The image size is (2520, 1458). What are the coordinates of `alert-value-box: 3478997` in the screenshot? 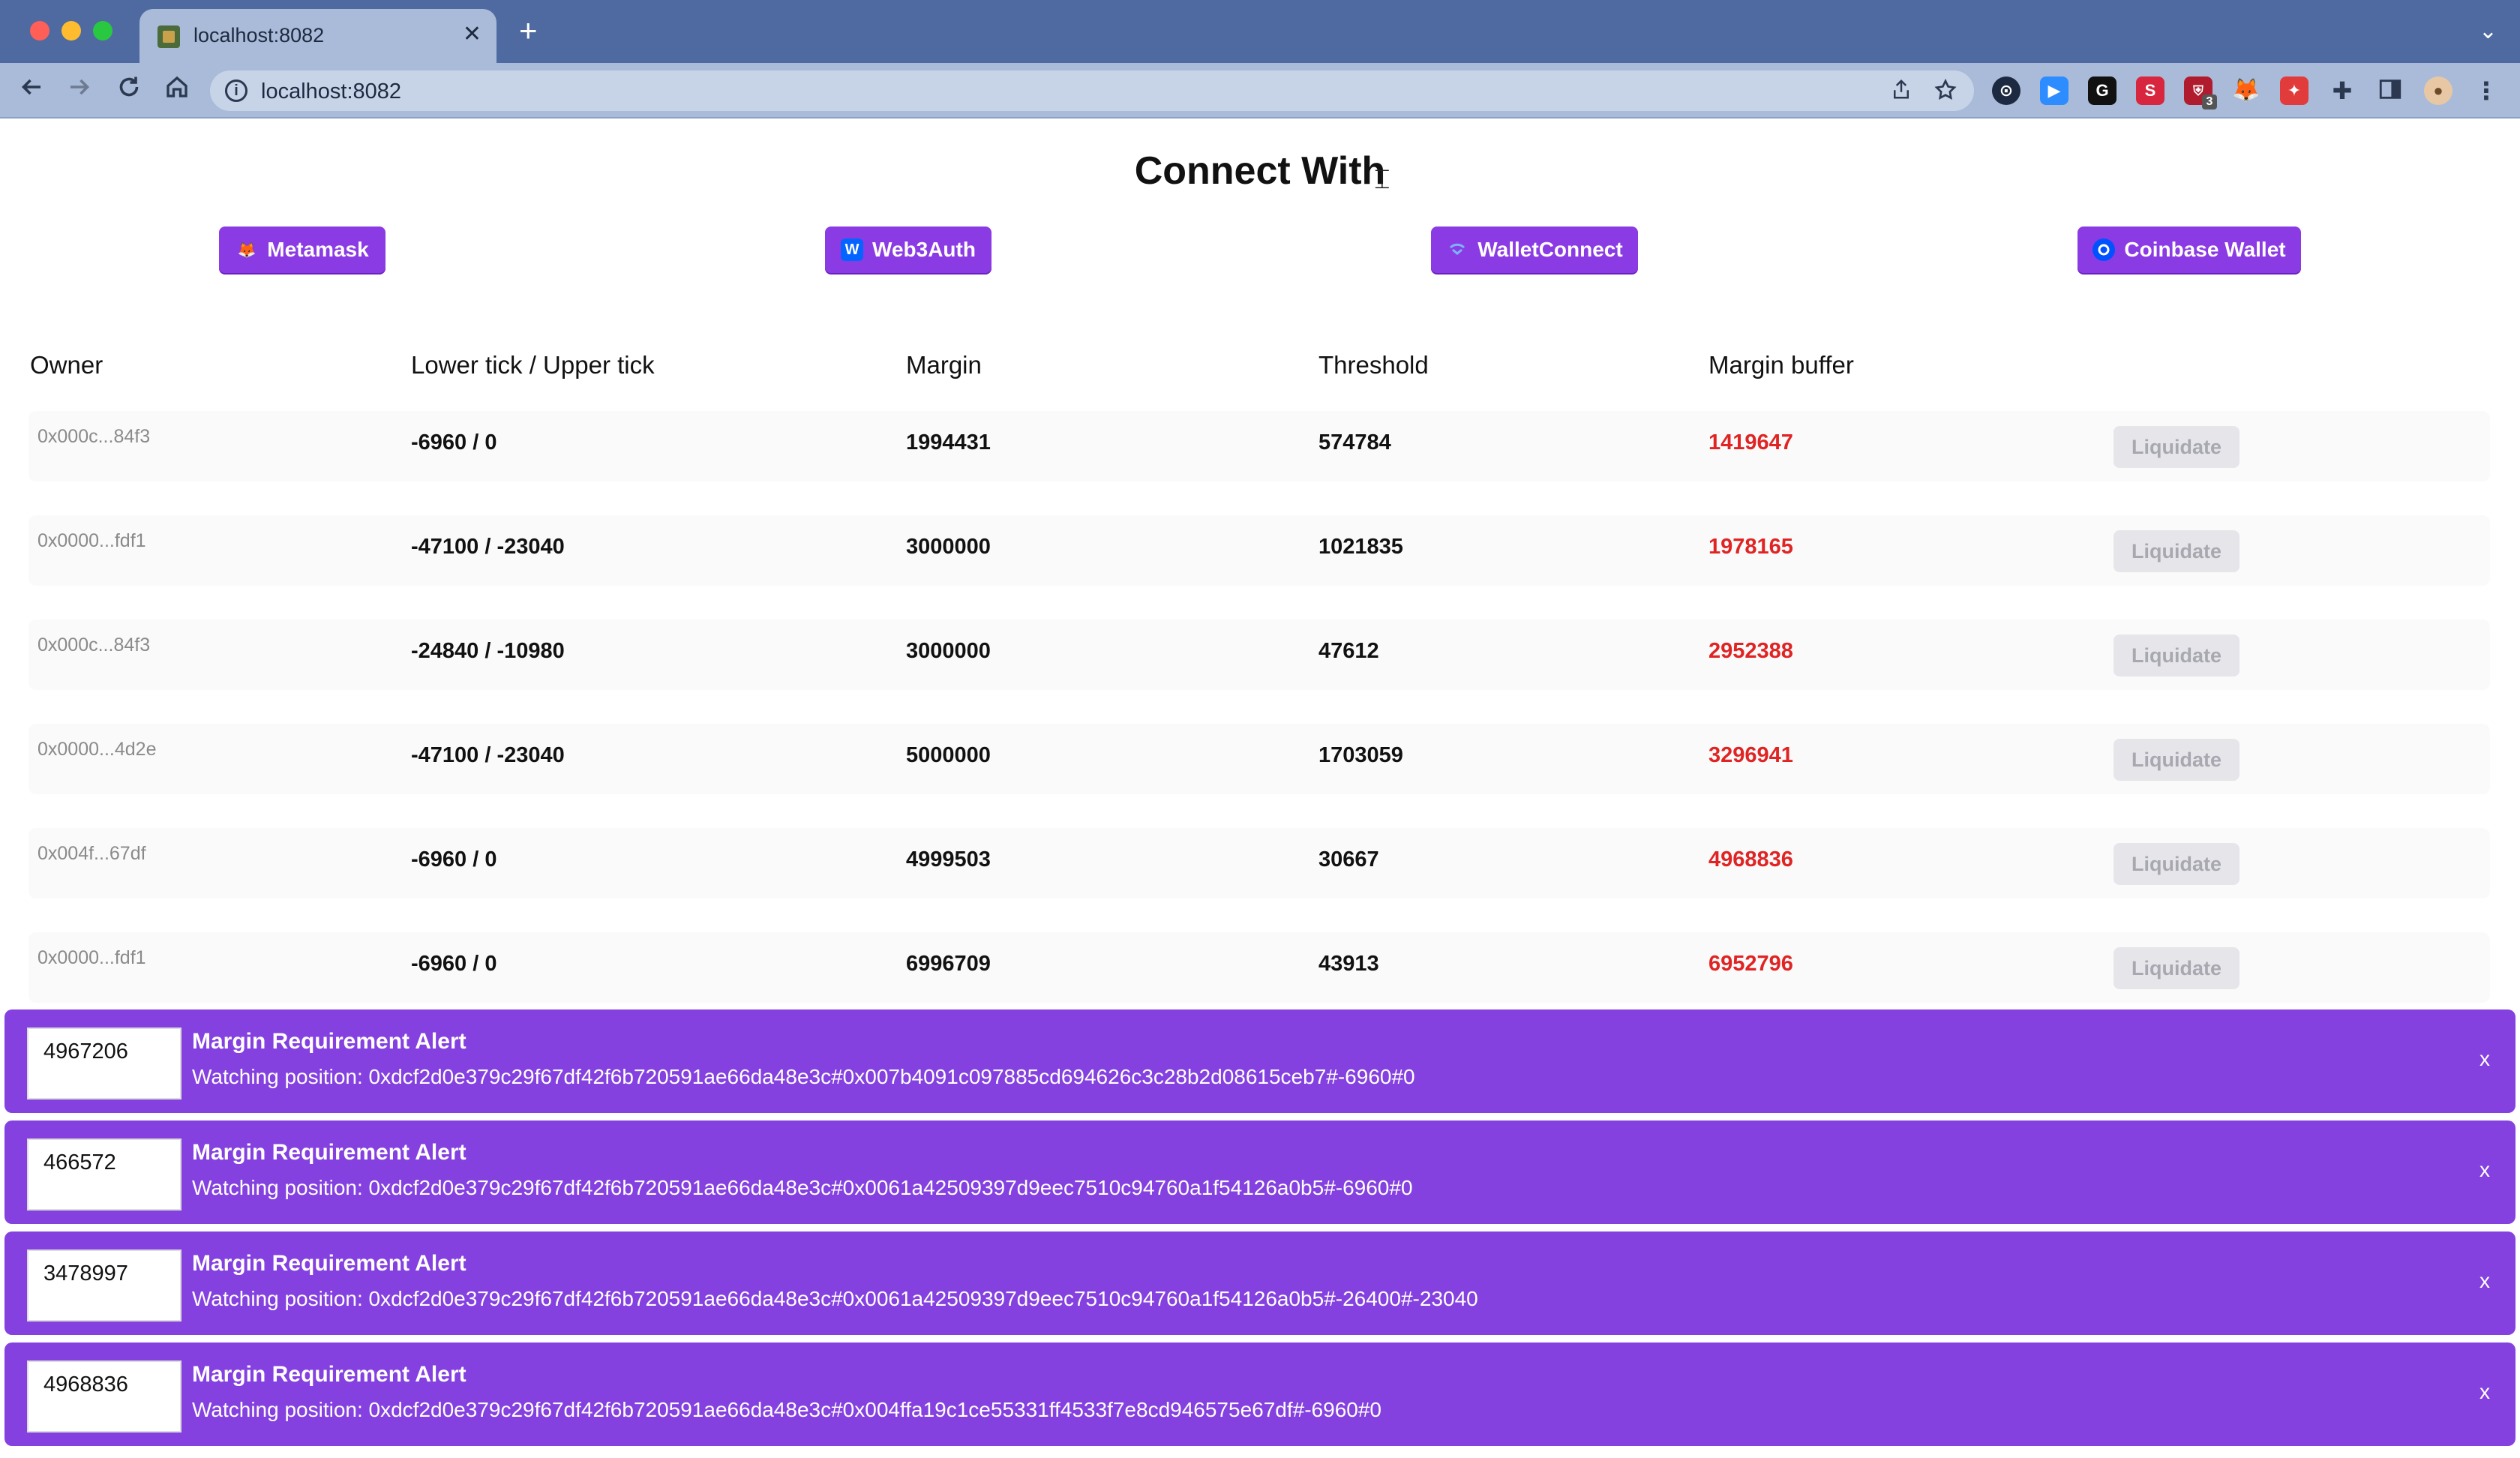 It's located at (104, 1286).